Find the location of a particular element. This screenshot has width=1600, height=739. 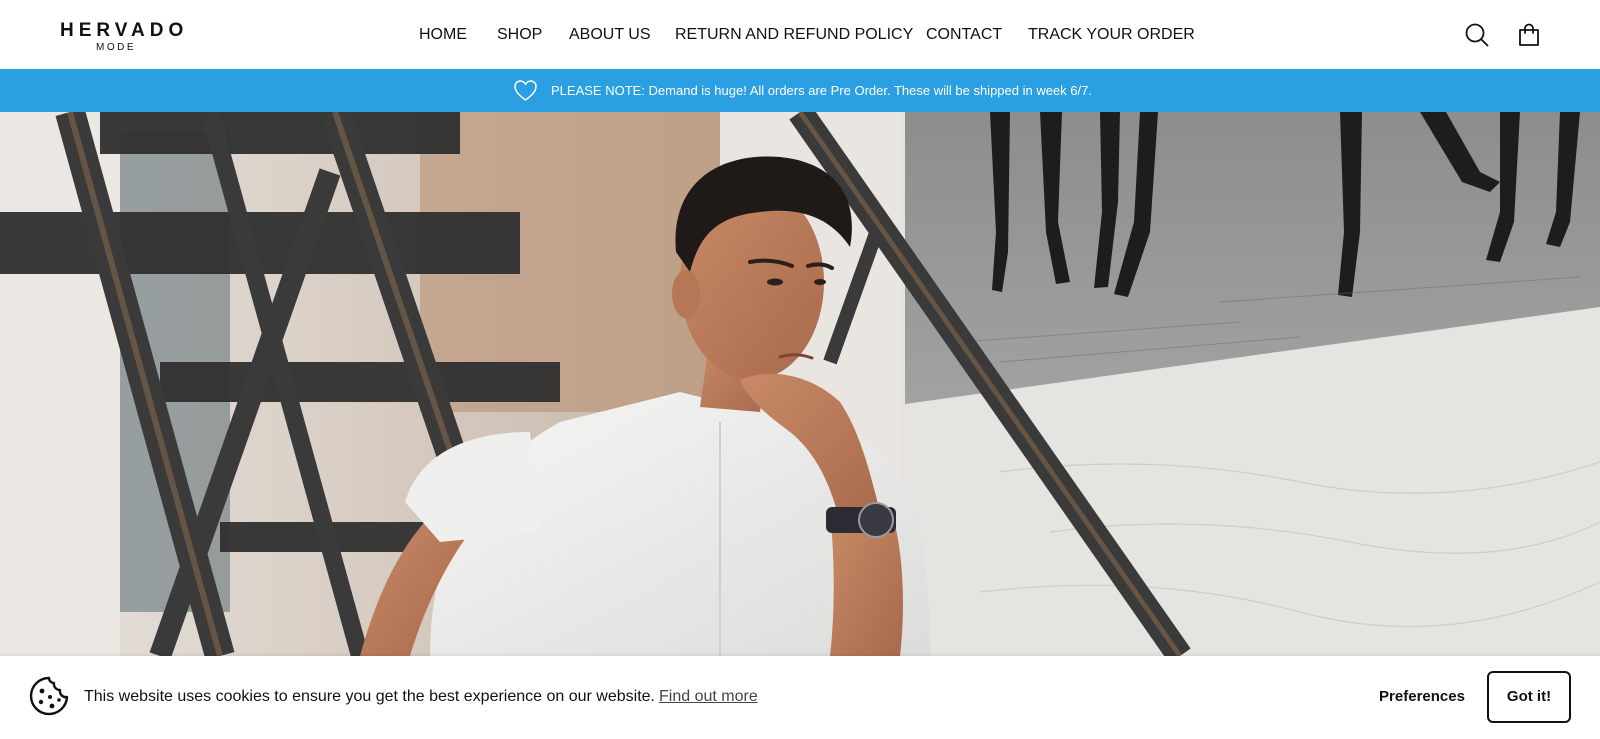

nav-item-home: HOME is located at coordinates (443, 35).